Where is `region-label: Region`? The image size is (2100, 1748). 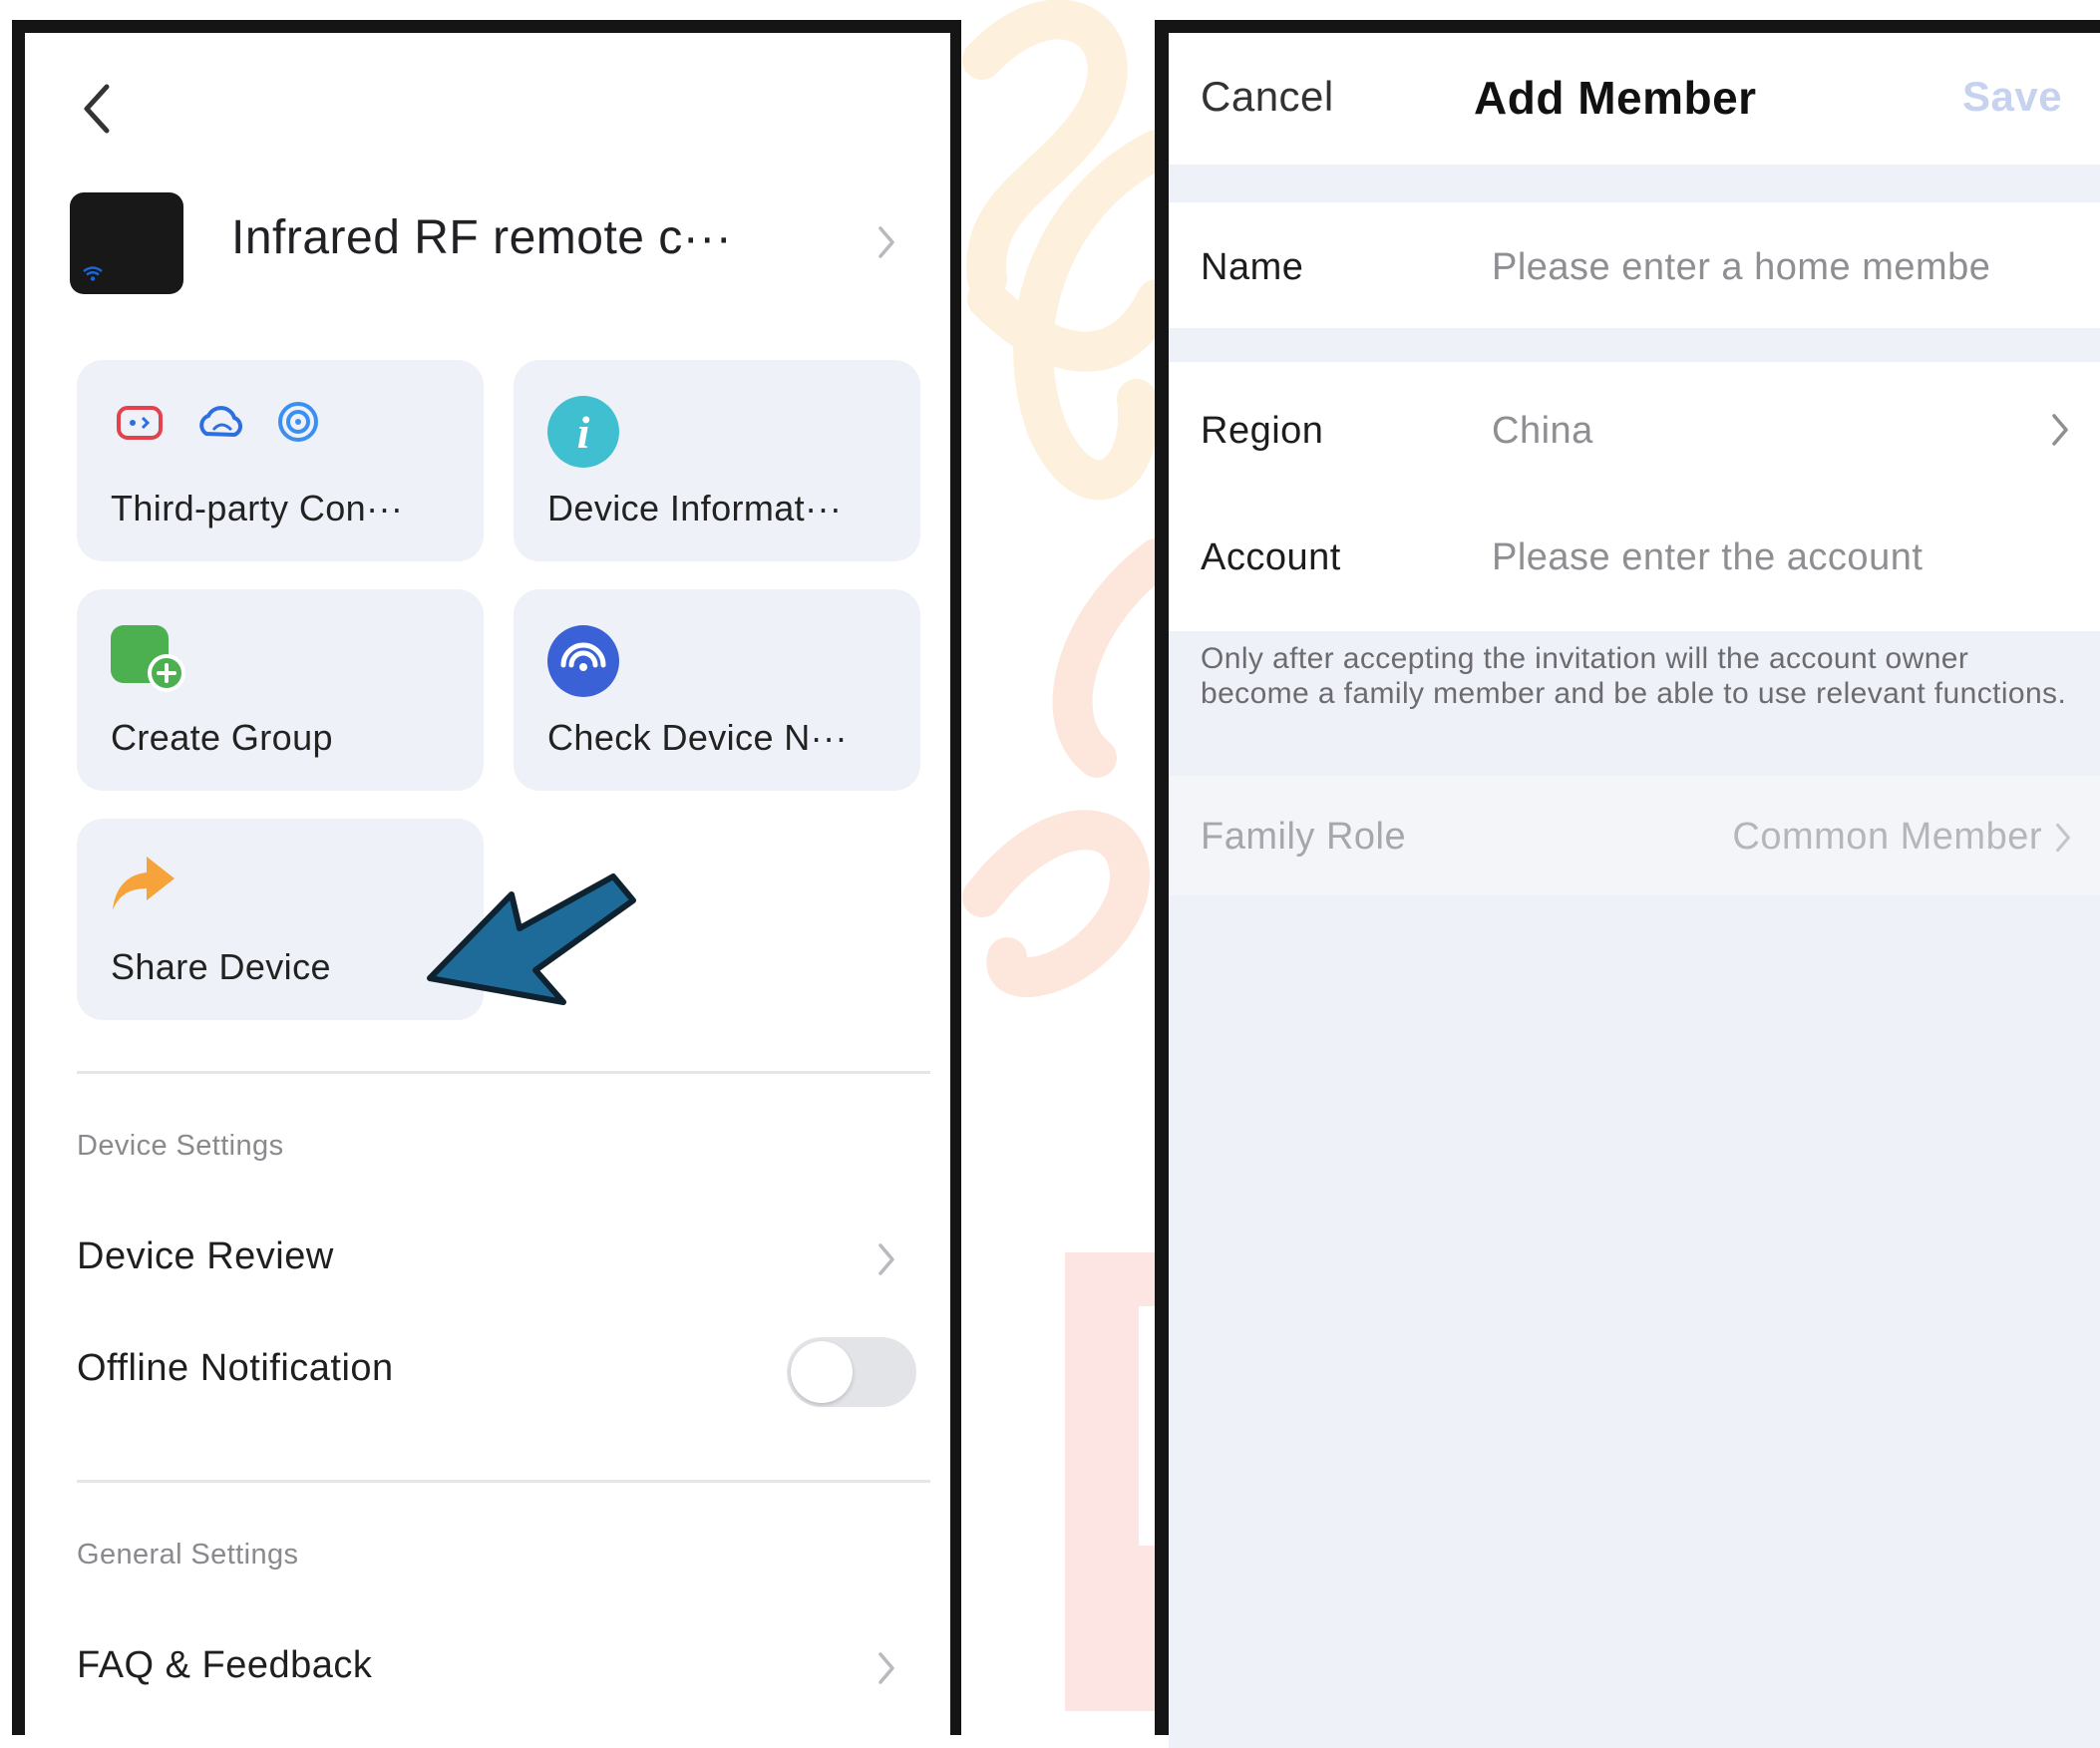
region-label: Region is located at coordinates (1262, 431).